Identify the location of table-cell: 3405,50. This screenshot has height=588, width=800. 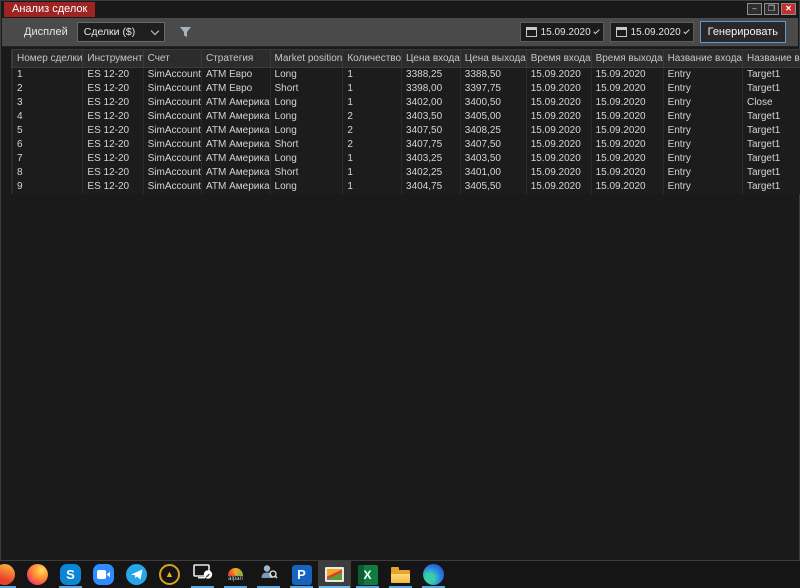
(493, 186).